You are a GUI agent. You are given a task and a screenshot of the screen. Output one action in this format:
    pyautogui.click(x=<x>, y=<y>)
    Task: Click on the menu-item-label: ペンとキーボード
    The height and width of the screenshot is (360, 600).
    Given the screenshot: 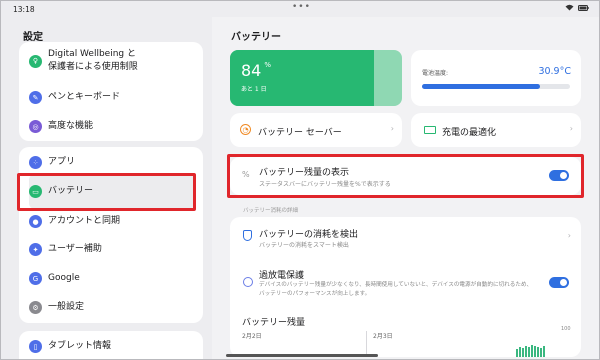 What is the action you would take?
    pyautogui.click(x=84, y=97)
    